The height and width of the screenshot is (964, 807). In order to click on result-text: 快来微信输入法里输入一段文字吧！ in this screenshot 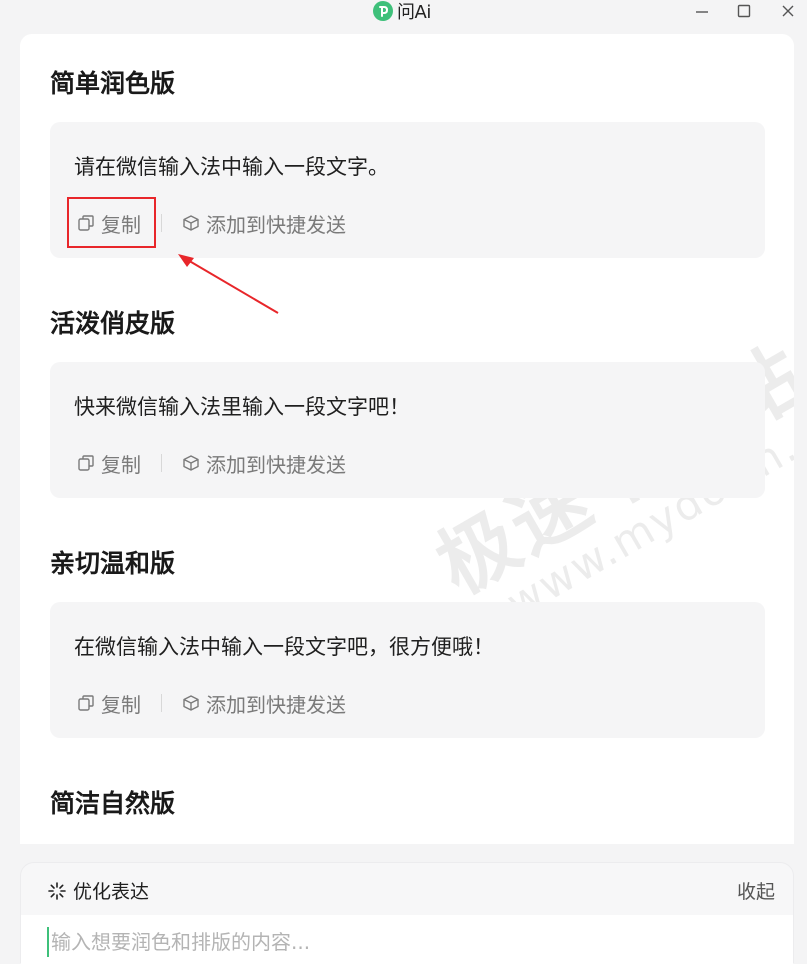, I will do `click(242, 407)`.